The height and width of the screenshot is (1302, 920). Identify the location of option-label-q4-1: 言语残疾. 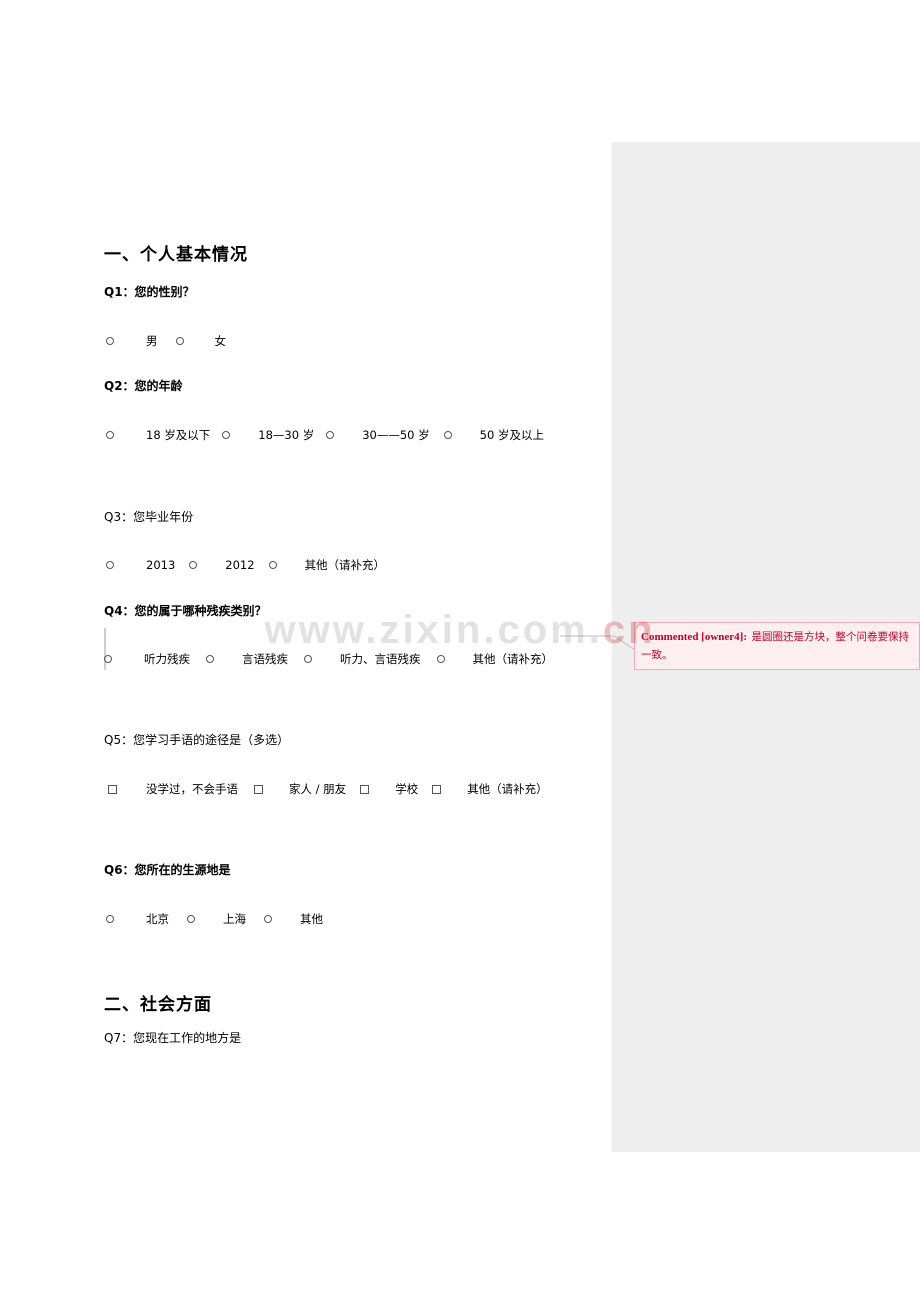
(265, 659).